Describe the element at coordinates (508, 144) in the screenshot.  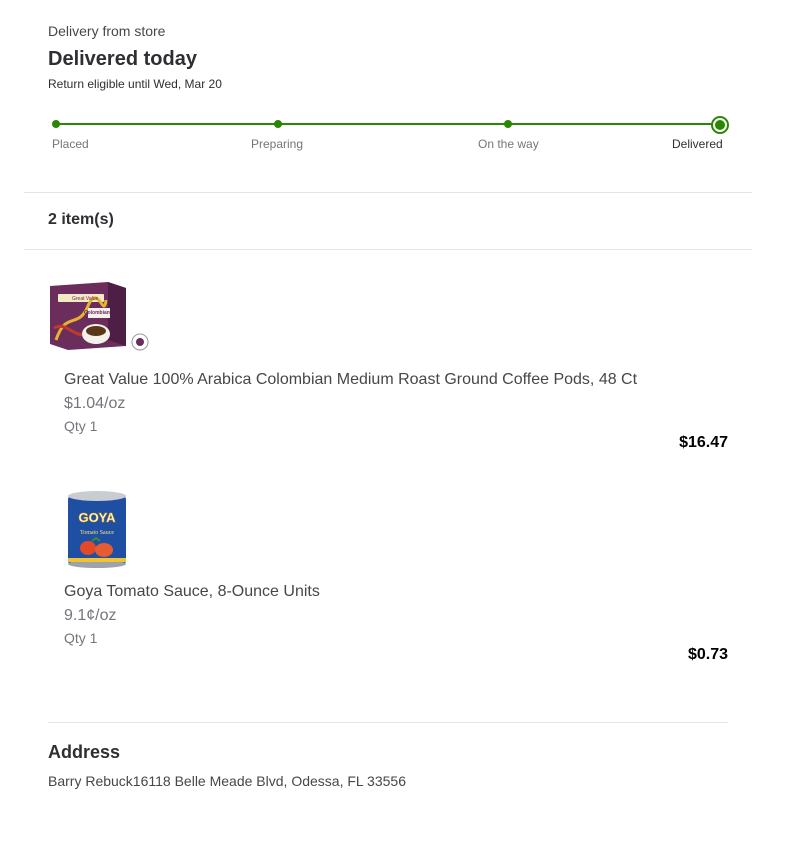
I see `step-label-on-the-way: On the way` at that location.